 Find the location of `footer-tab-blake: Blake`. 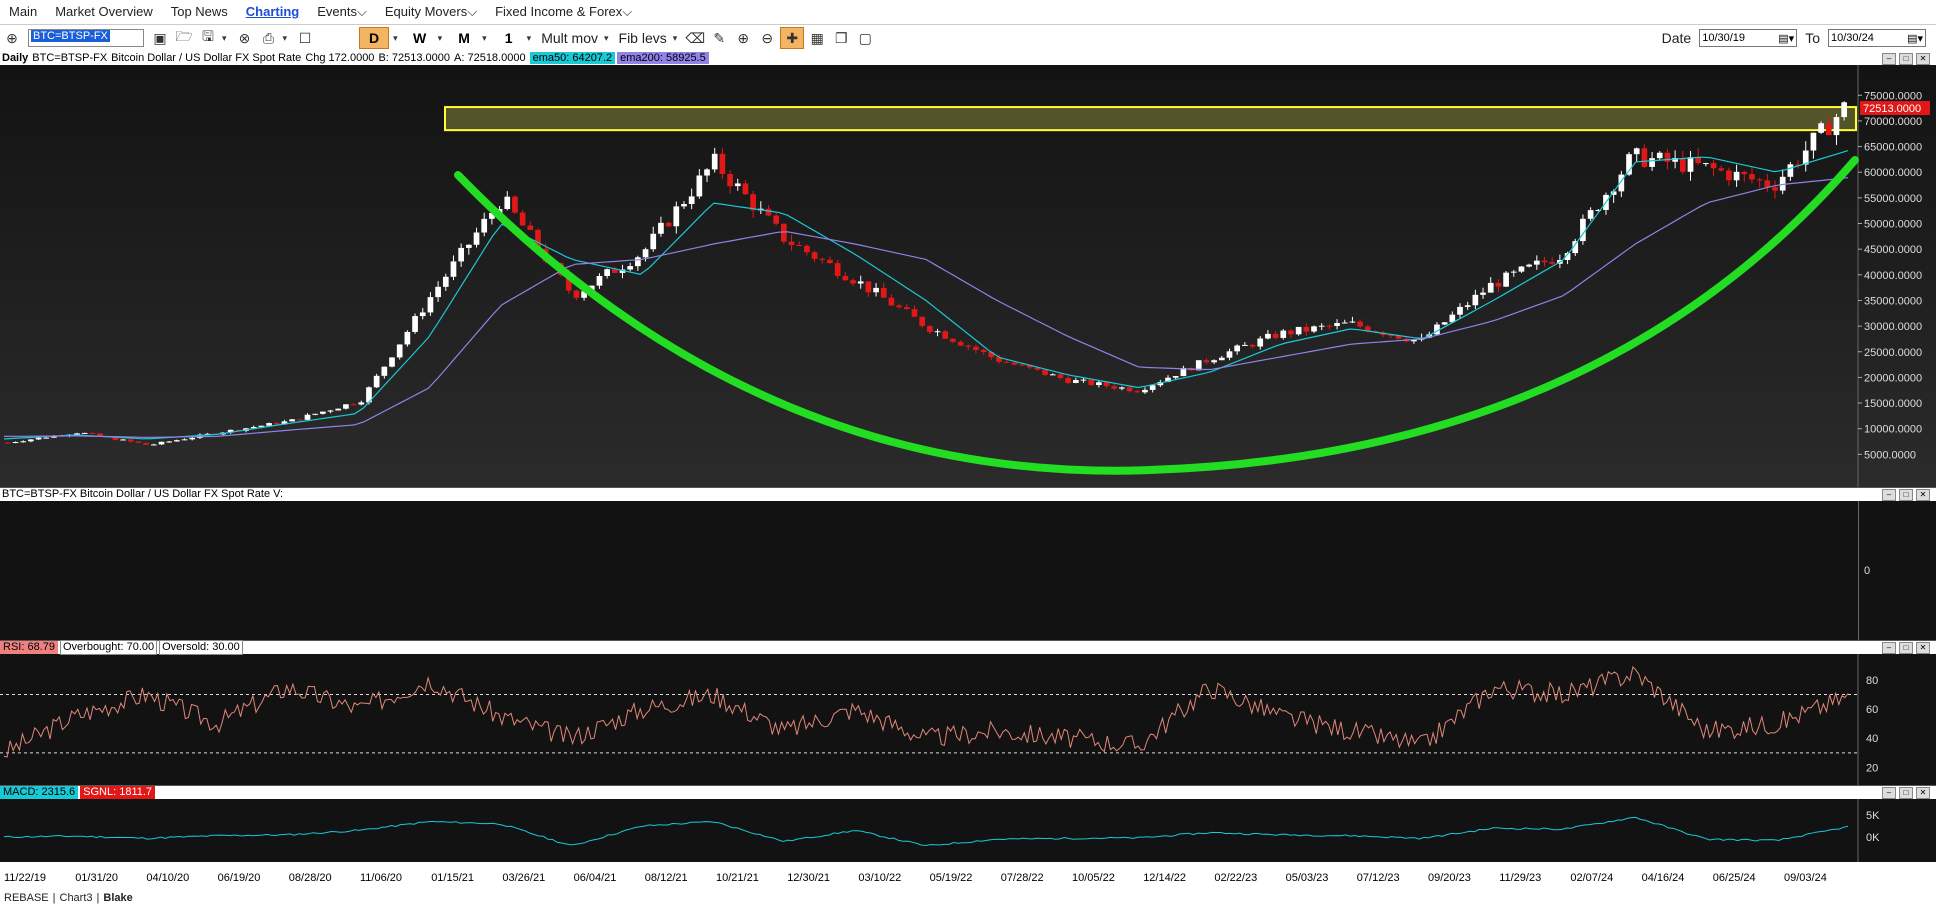

footer-tab-blake: Blake is located at coordinates (117, 898).